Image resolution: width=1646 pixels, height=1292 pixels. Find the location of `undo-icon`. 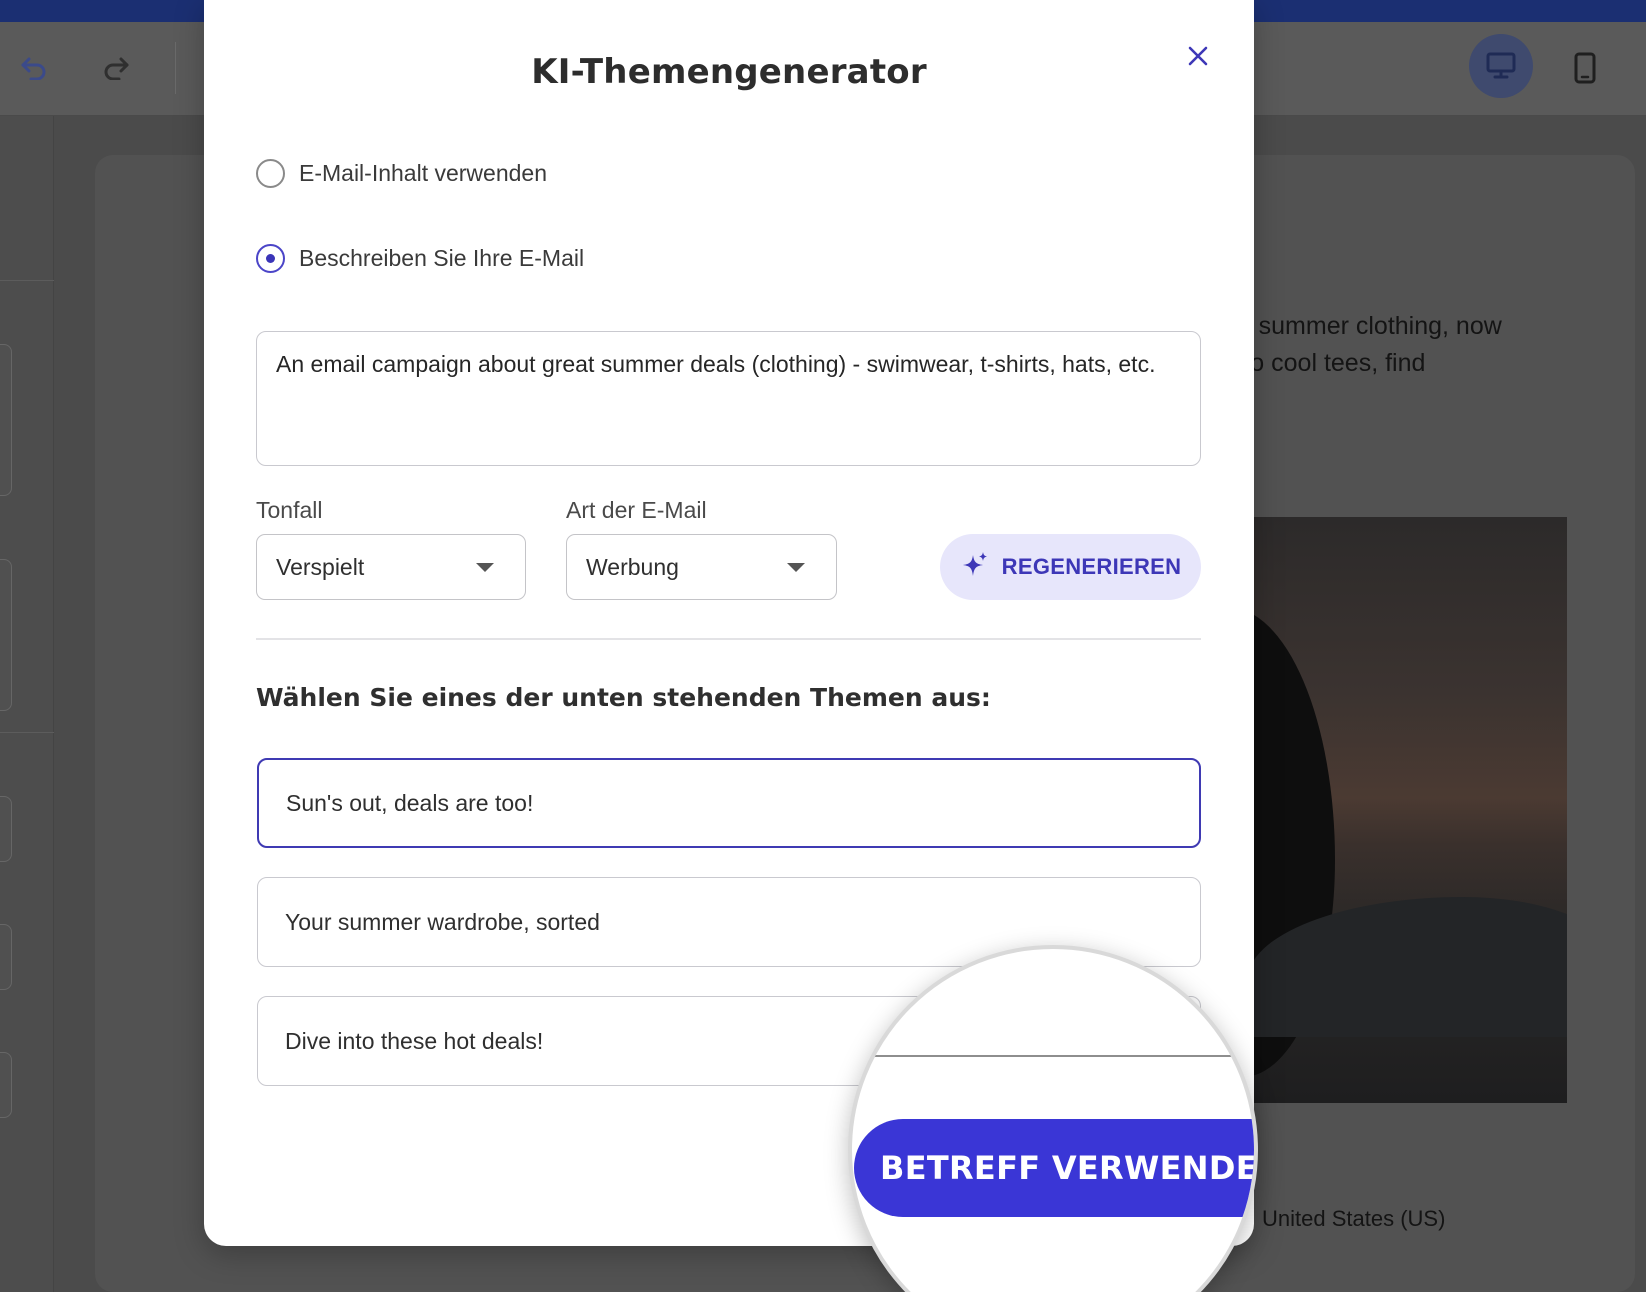

undo-icon is located at coordinates (34, 68).